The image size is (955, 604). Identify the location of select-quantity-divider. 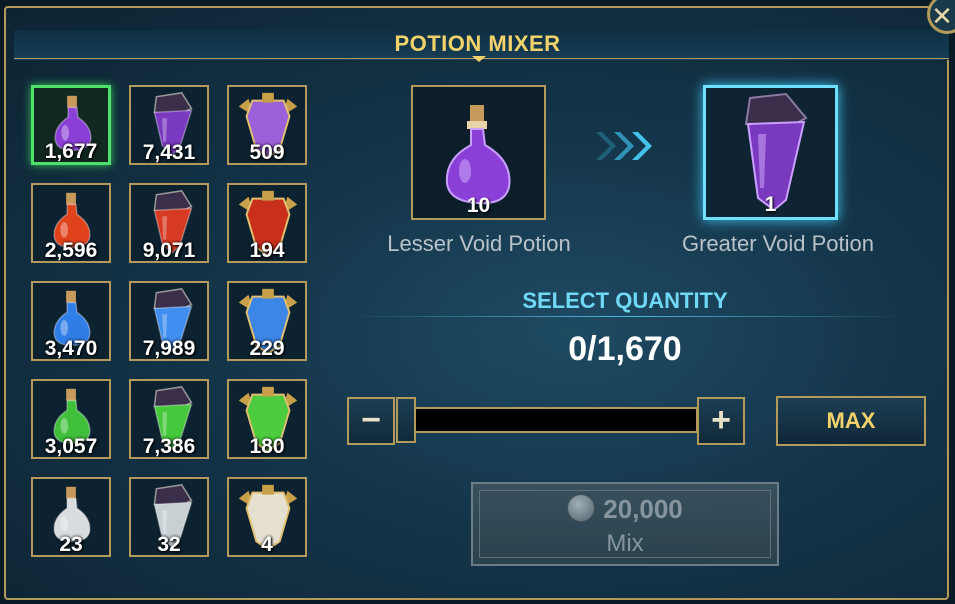
(625, 316).